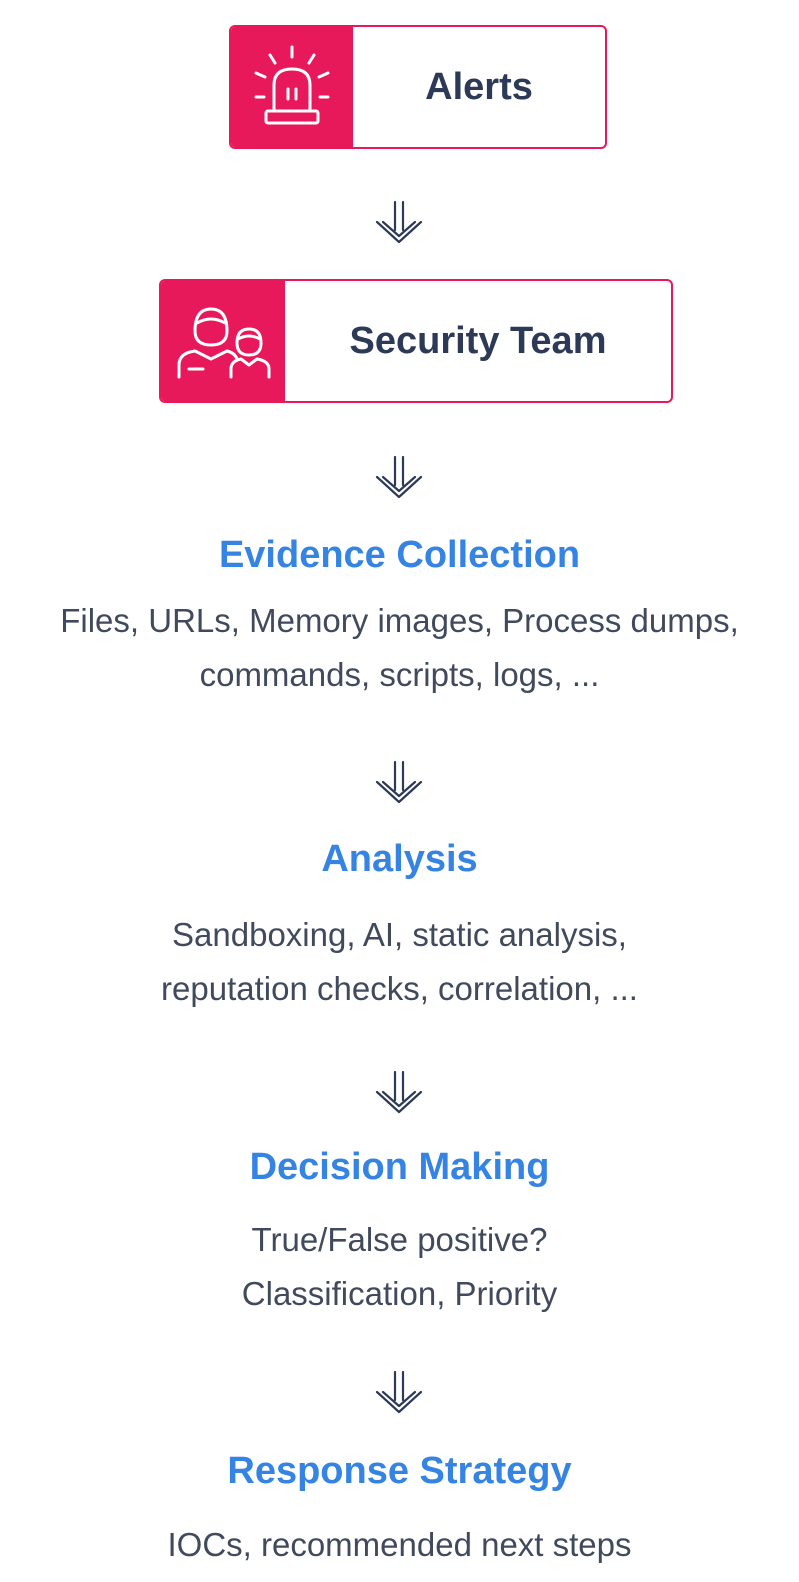 This screenshot has width=799, height=1582. I want to click on team-people-icon, so click(224, 343).